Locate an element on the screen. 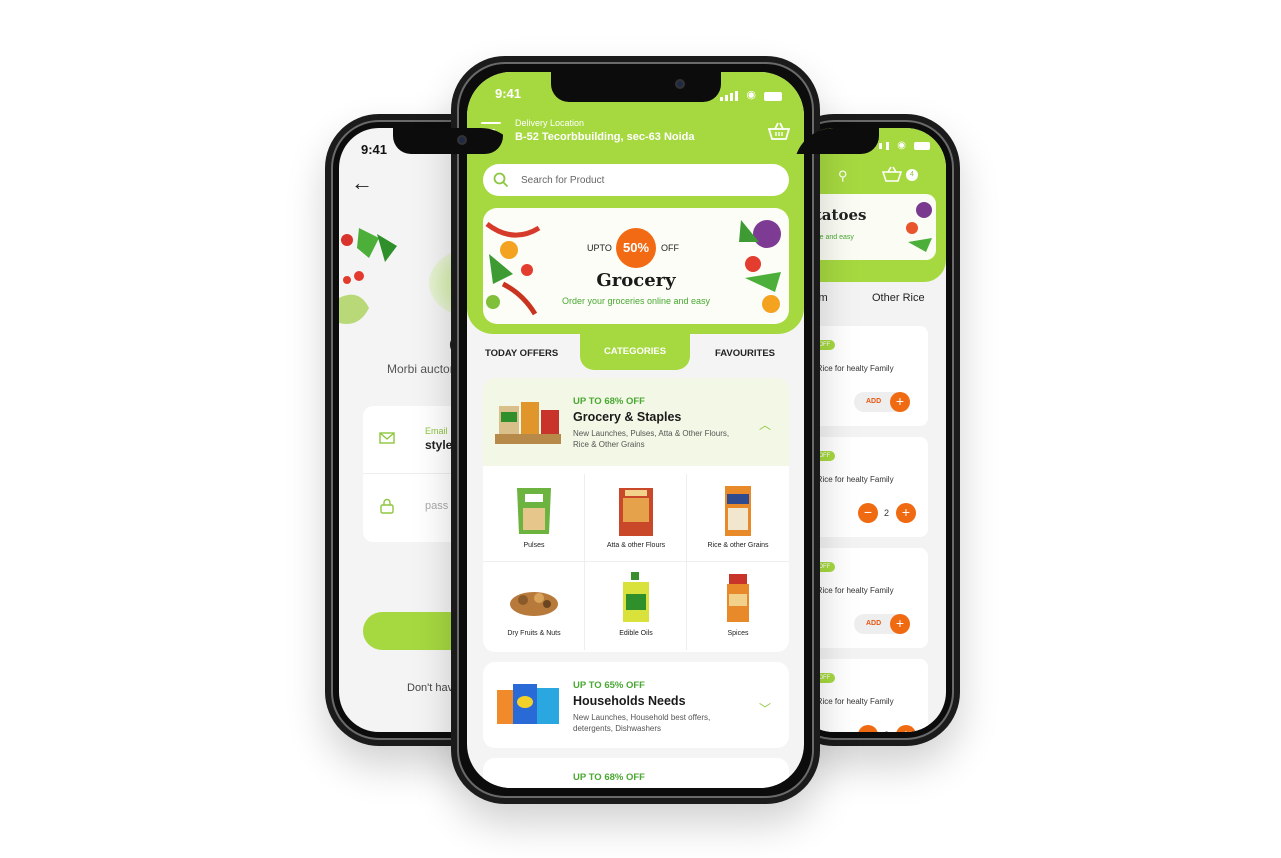 The image size is (1281, 858). tab-categories: CATEGORIES is located at coordinates (635, 349).